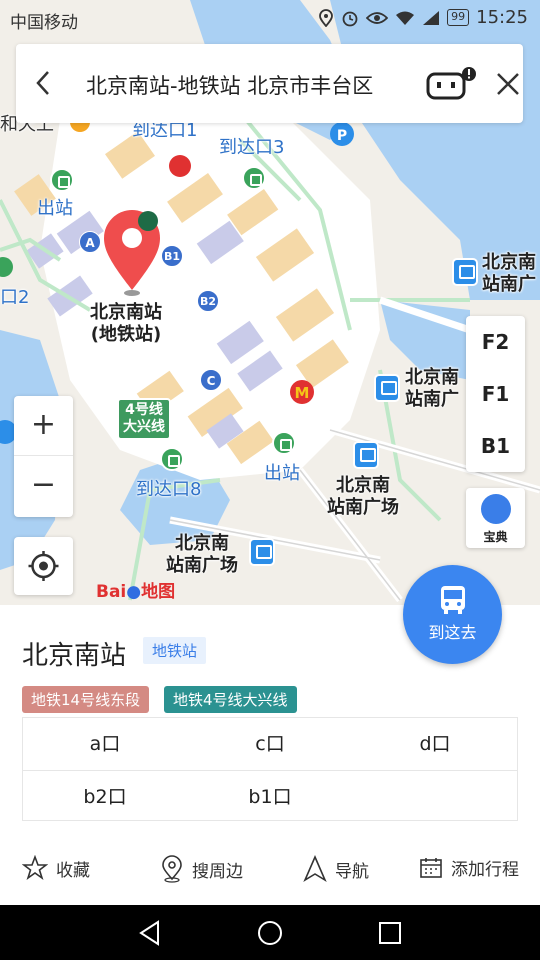 This screenshot has width=540, height=960. Describe the element at coordinates (342, 136) in the screenshot. I see `svg-text: P` at that location.